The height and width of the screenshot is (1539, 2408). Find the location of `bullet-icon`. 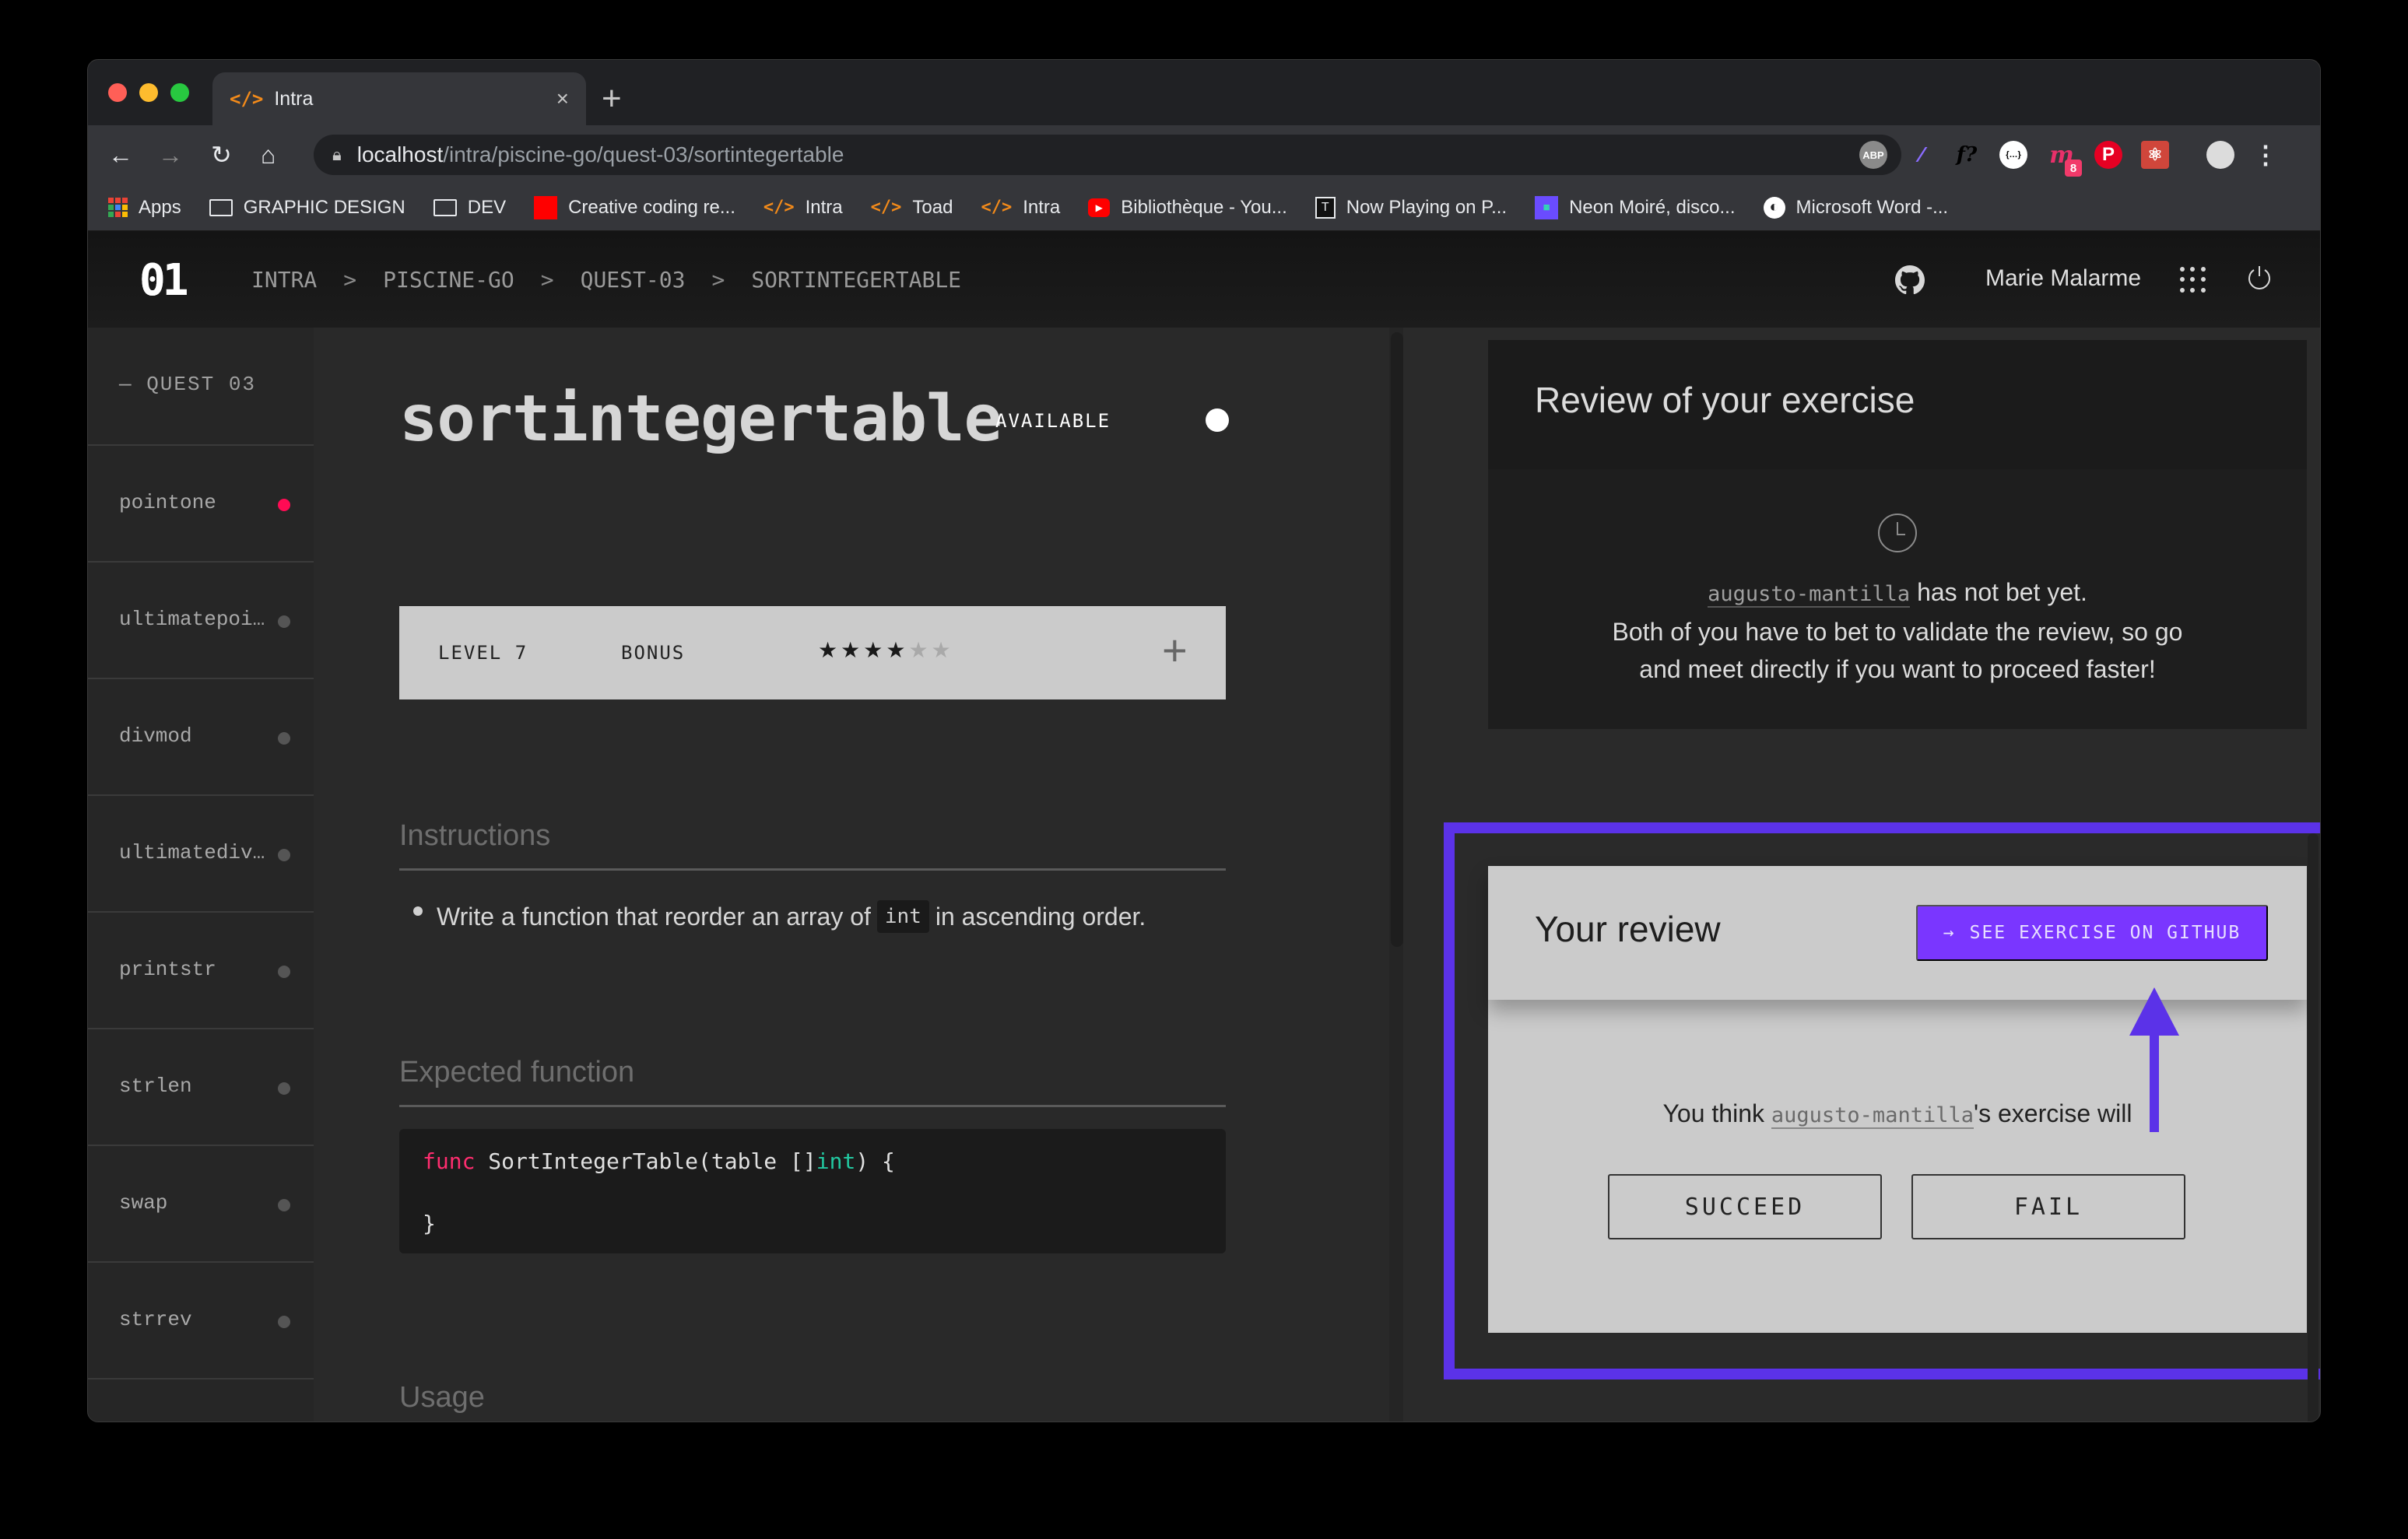

bullet-icon is located at coordinates (418, 911).